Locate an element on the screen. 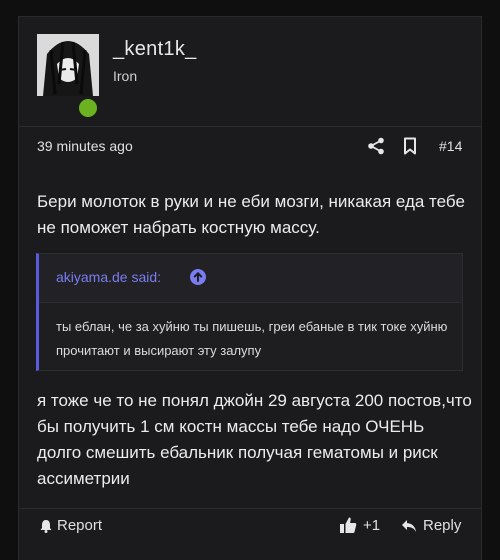 Image resolution: width=500 pixels, height=560 pixels. post-number-link: #14 is located at coordinates (450, 146).